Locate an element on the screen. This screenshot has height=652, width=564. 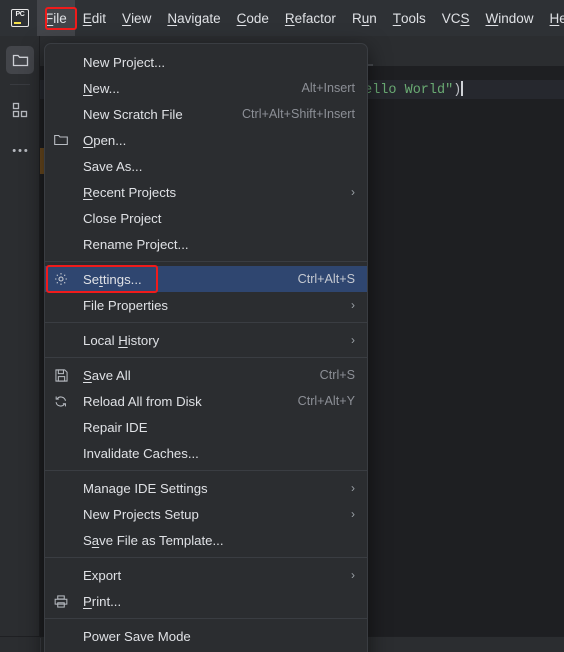
menubar-item-view: View is located at coordinates (136, 18).